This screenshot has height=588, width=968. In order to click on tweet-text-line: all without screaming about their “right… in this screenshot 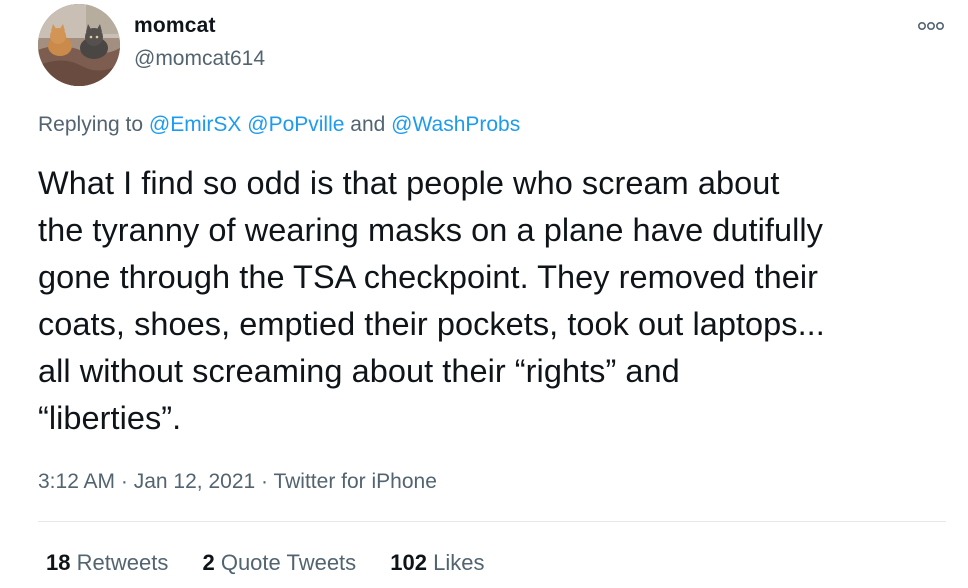, I will do `click(359, 371)`.